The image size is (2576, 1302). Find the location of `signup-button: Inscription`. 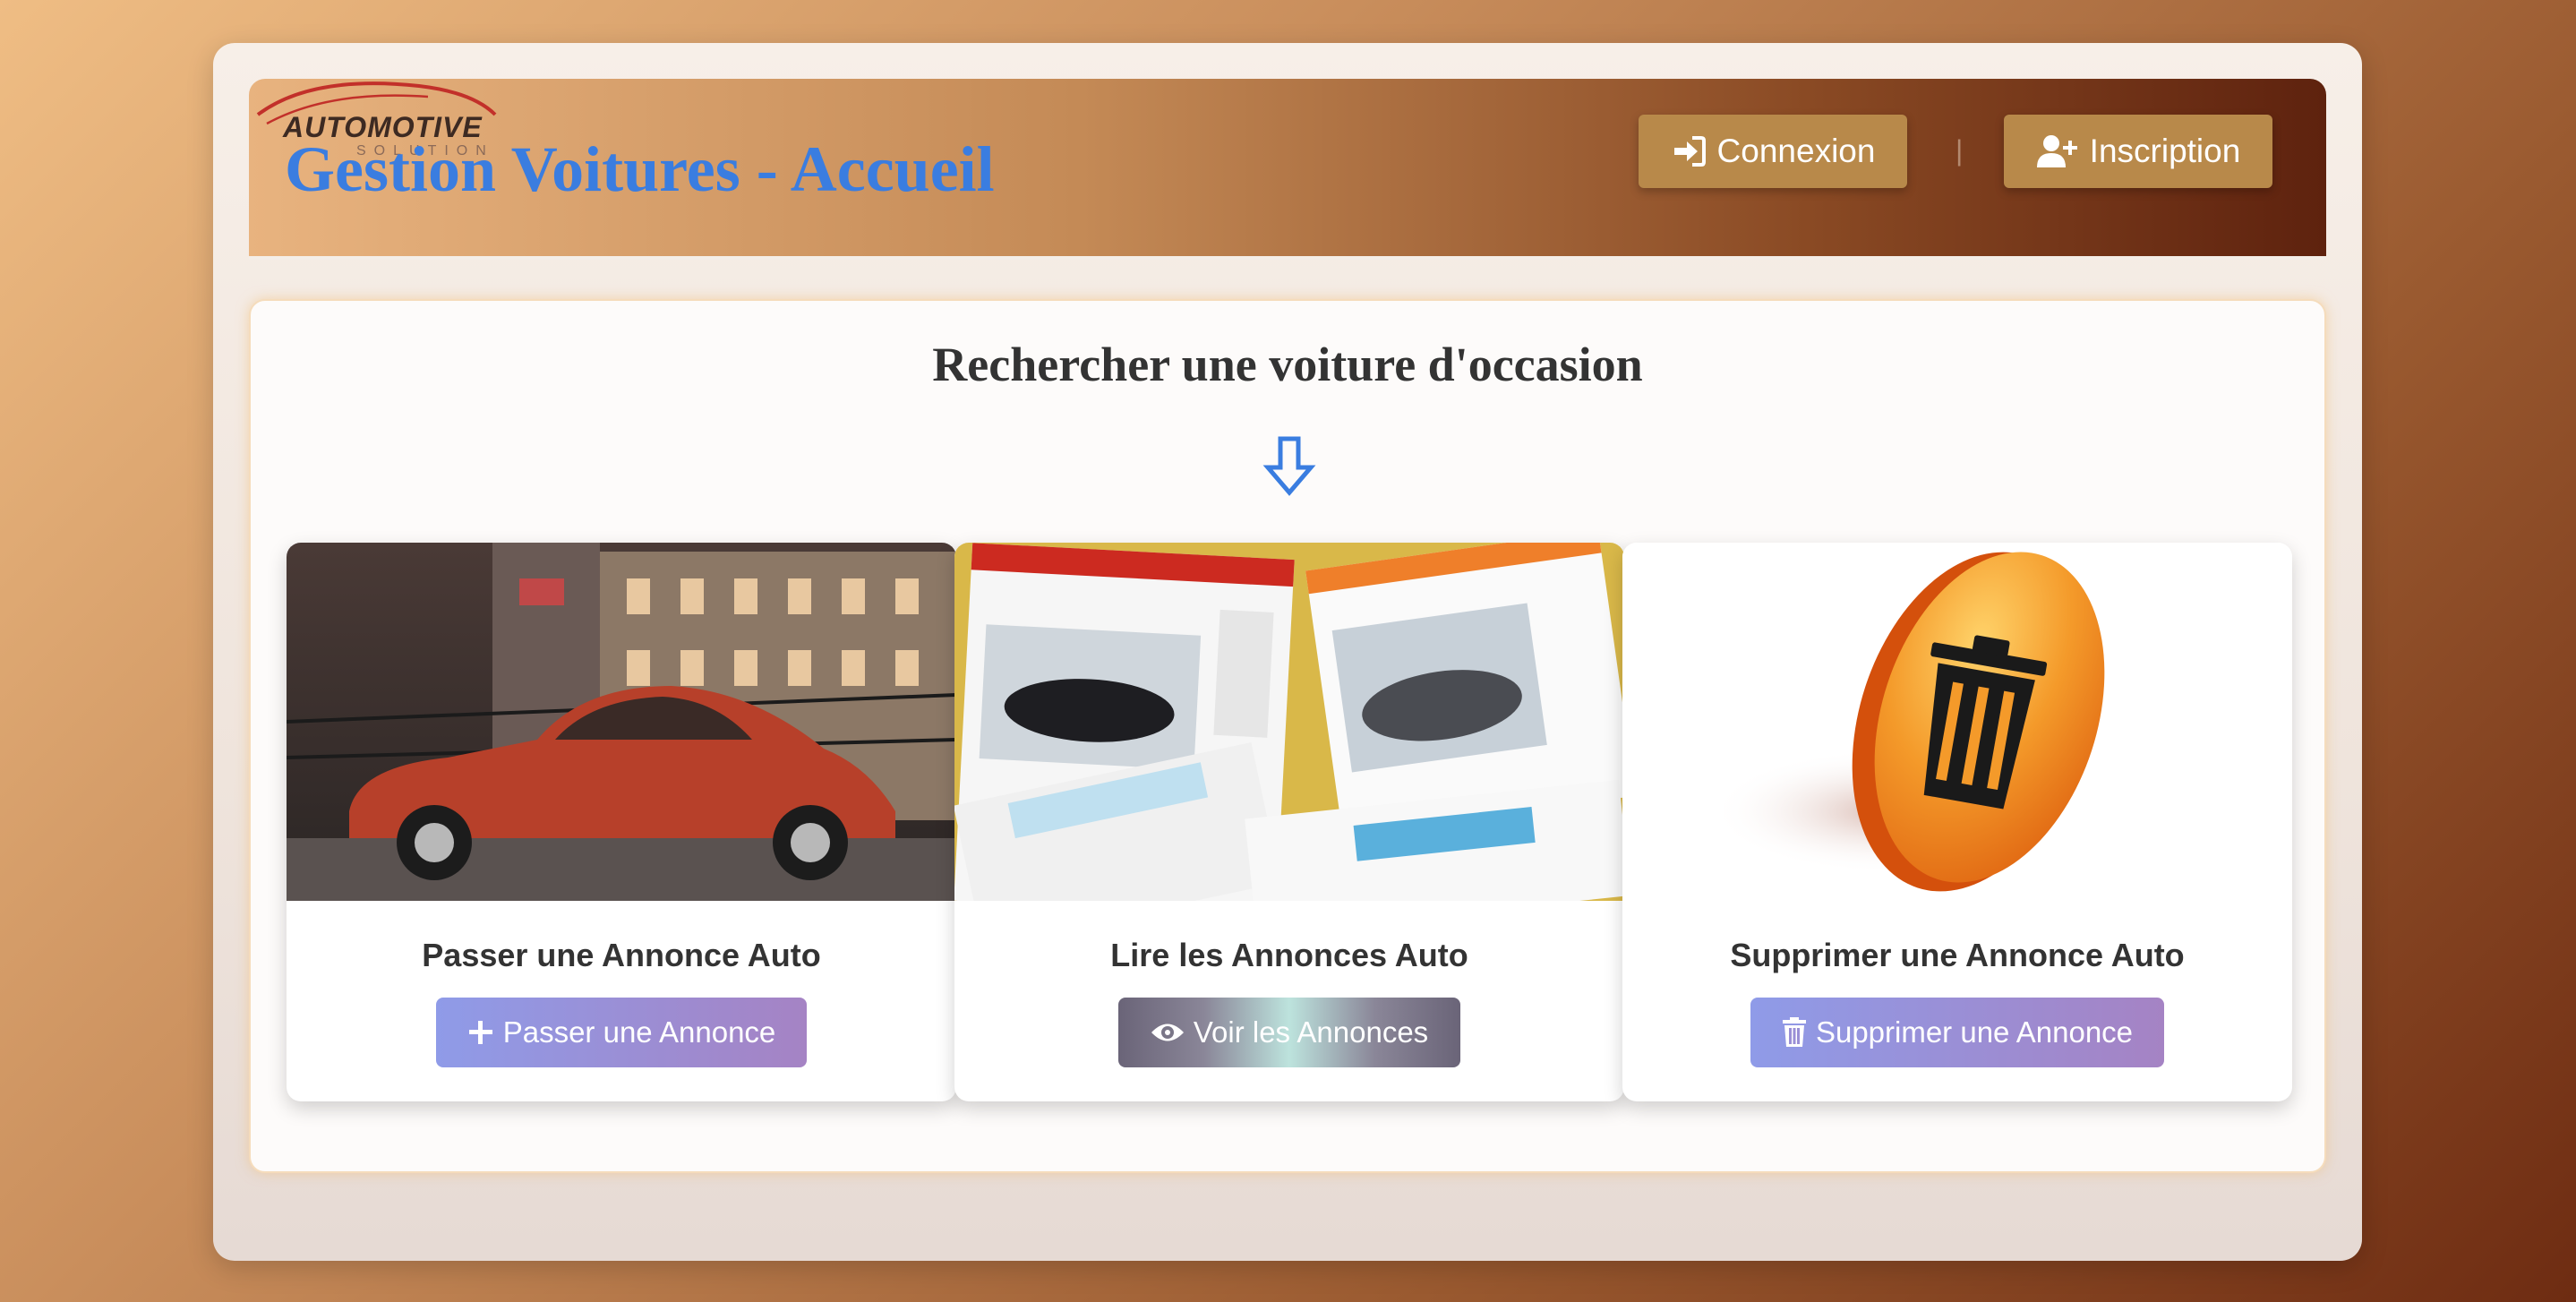

signup-button: Inscription is located at coordinates (2138, 151).